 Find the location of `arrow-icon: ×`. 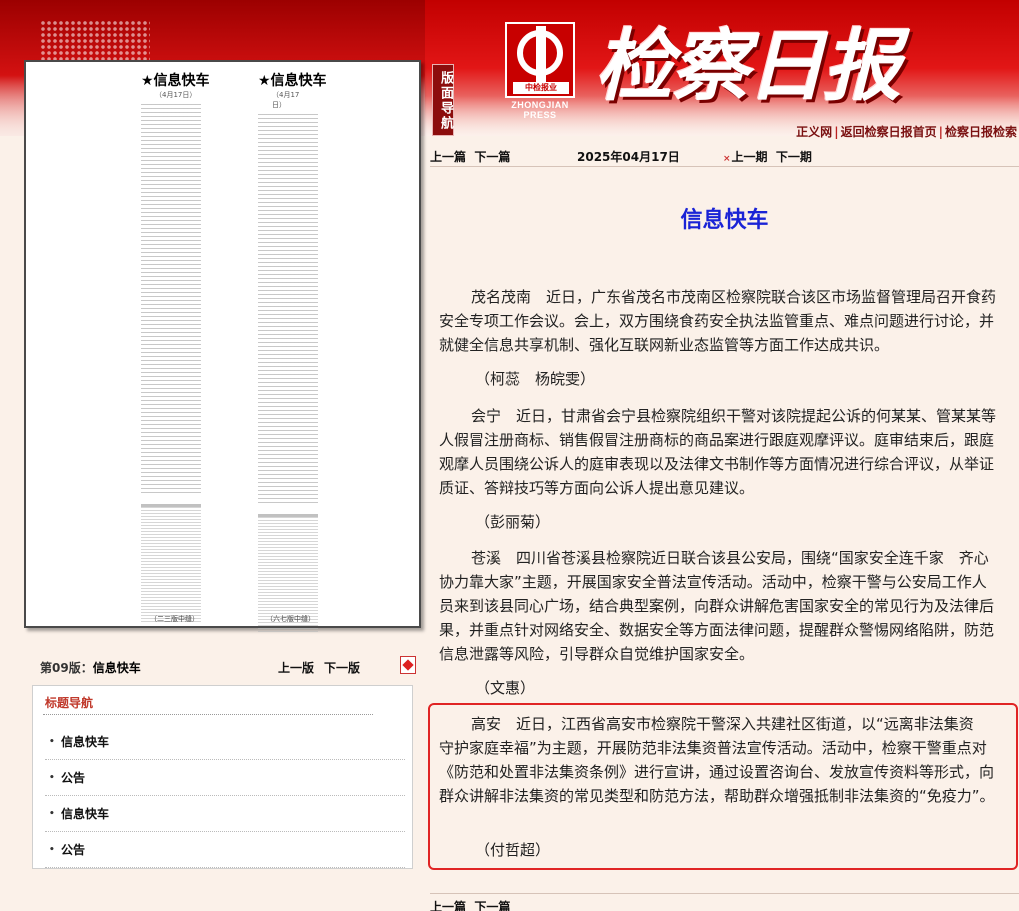

arrow-icon: × is located at coordinates (727, 159).